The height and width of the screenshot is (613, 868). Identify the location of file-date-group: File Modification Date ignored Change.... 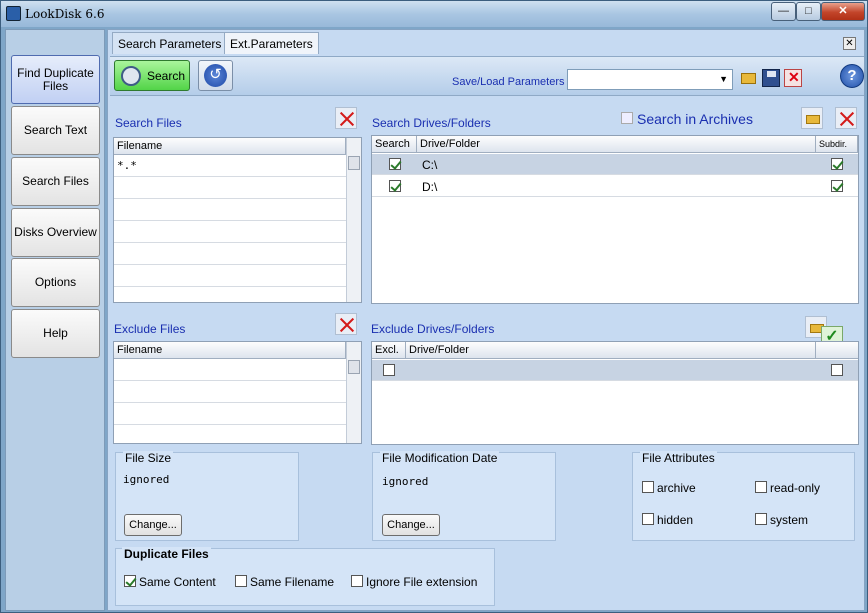
(464, 496).